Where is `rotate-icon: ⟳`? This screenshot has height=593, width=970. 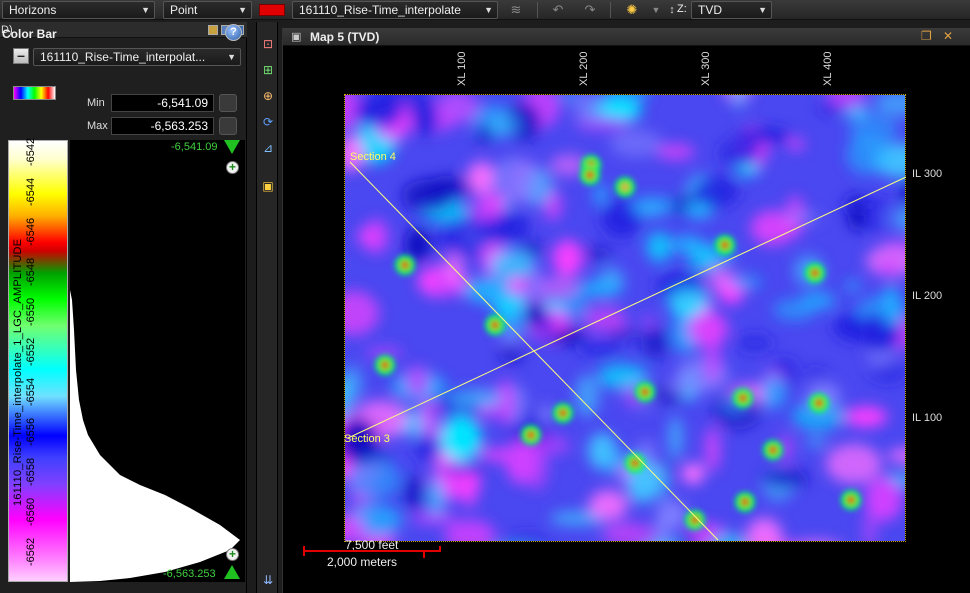 rotate-icon: ⟳ is located at coordinates (268, 122).